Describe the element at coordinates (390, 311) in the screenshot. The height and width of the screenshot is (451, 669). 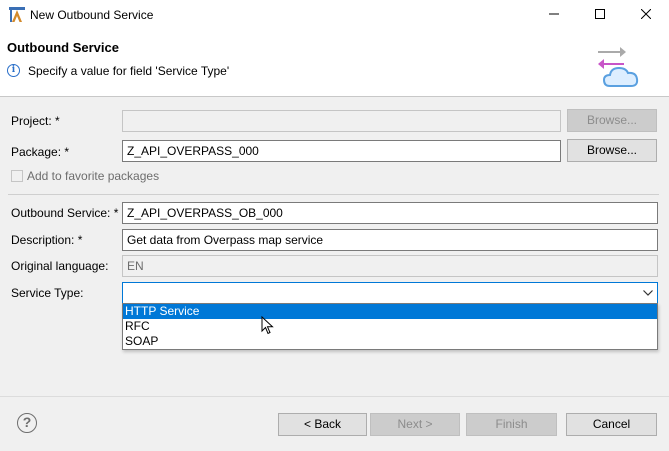
I see `option-http-service: HTTP Service` at that location.